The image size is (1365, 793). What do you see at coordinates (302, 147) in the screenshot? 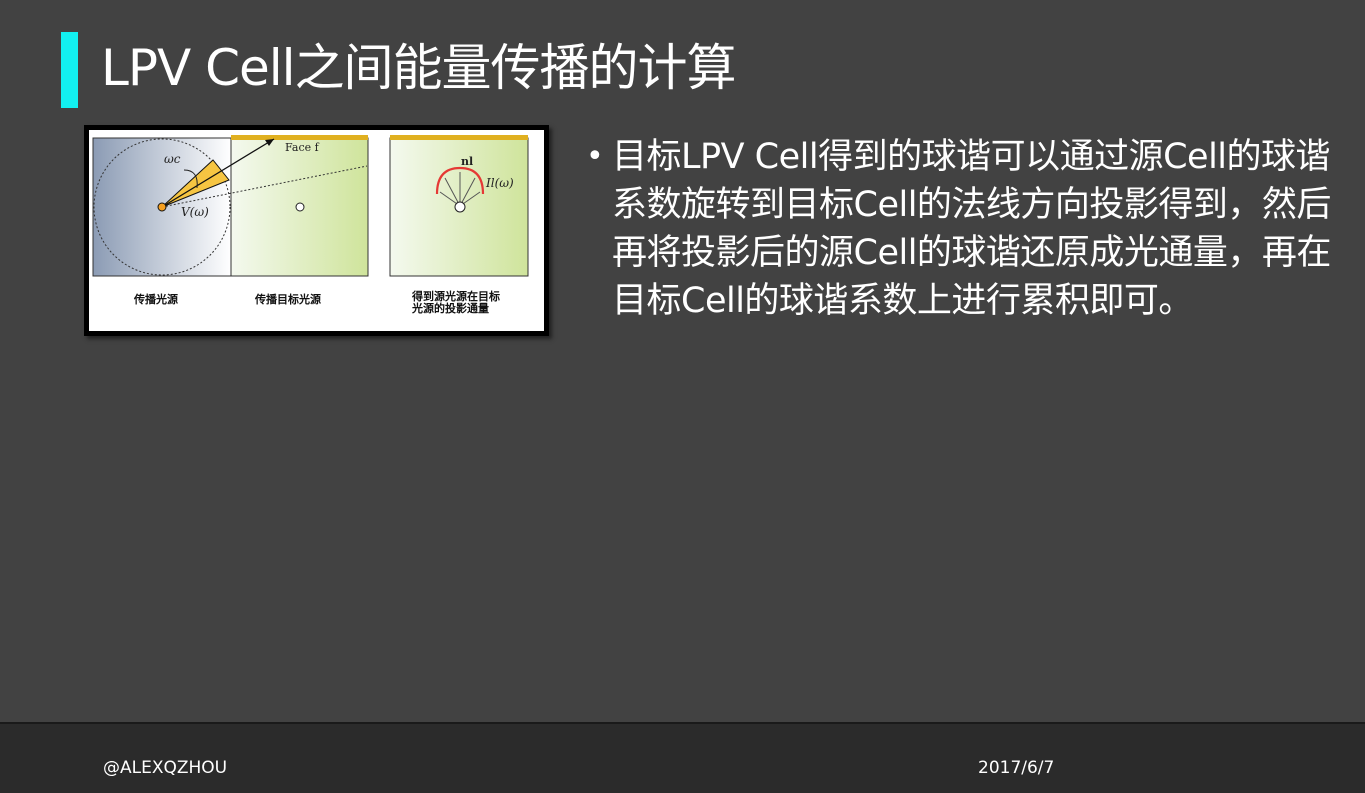
I see `face-f-label: Face f` at bounding box center [302, 147].